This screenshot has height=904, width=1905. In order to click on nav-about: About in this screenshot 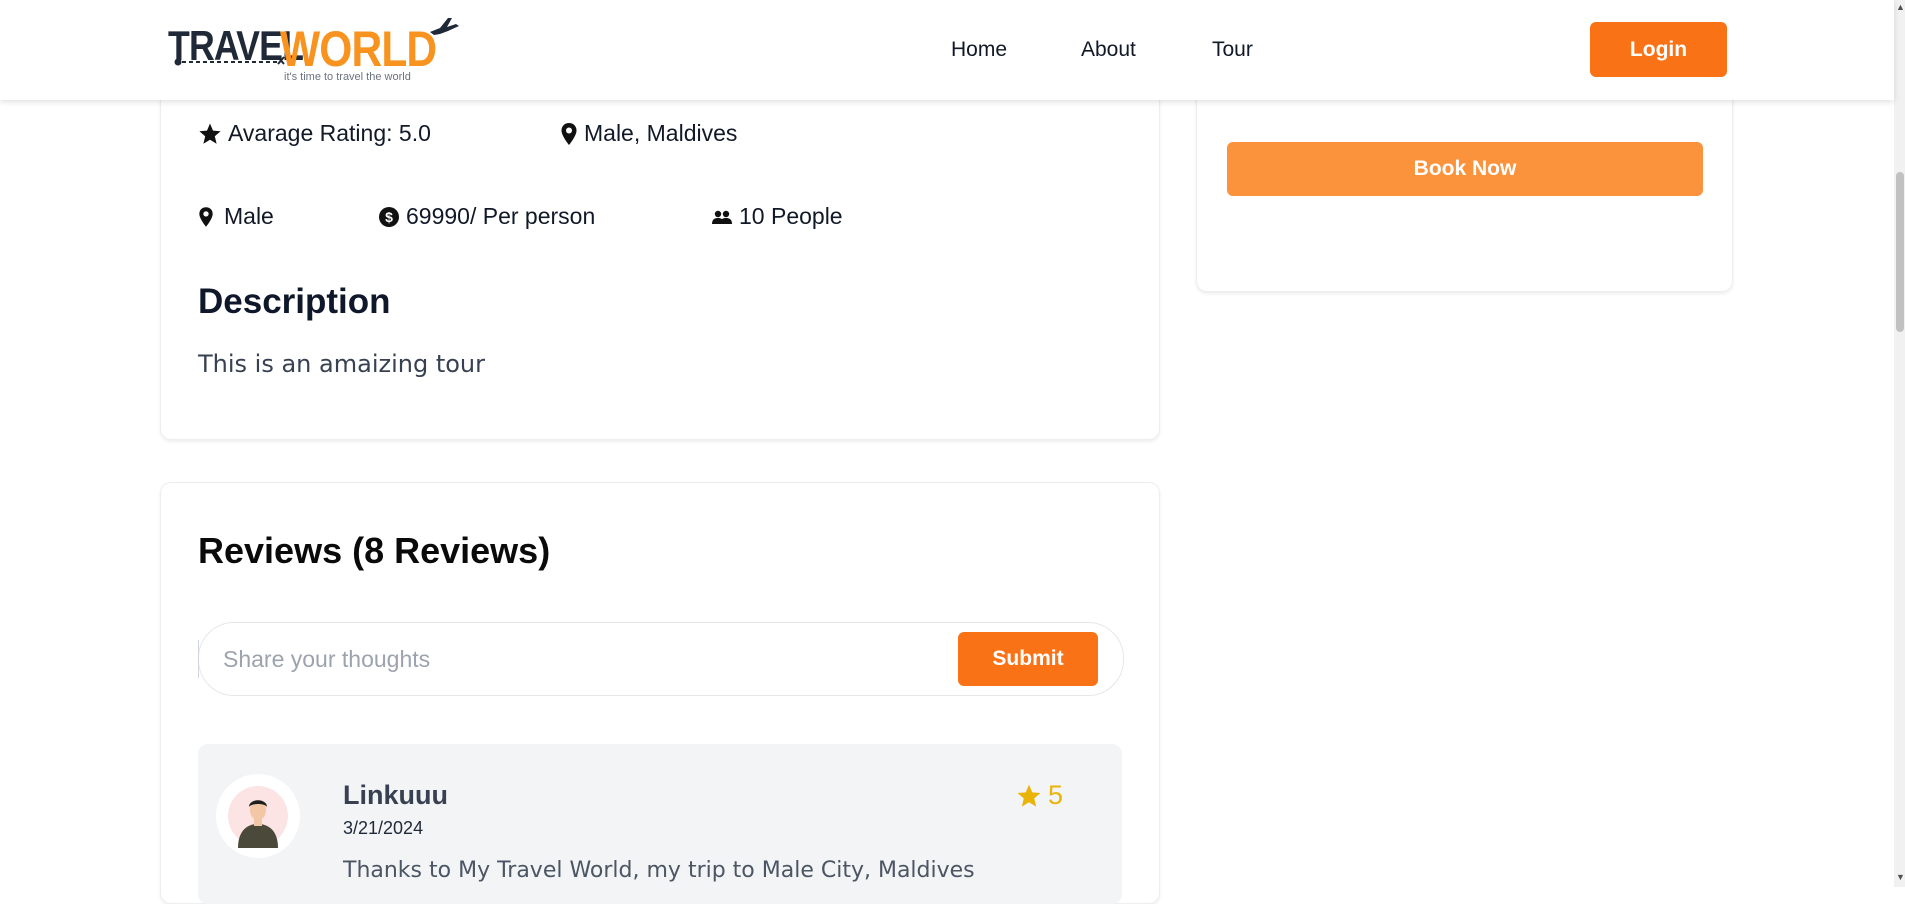, I will do `click(1108, 50)`.